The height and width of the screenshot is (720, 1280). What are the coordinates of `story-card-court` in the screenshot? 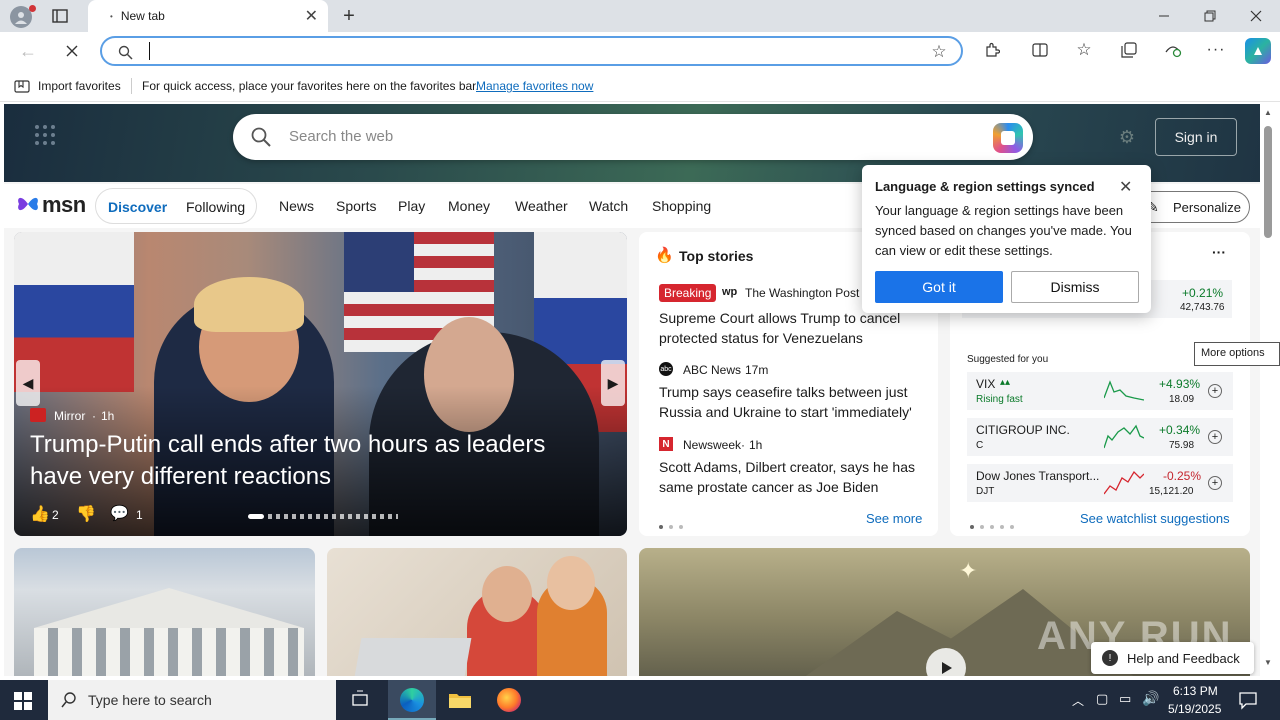 It's located at (164, 612).